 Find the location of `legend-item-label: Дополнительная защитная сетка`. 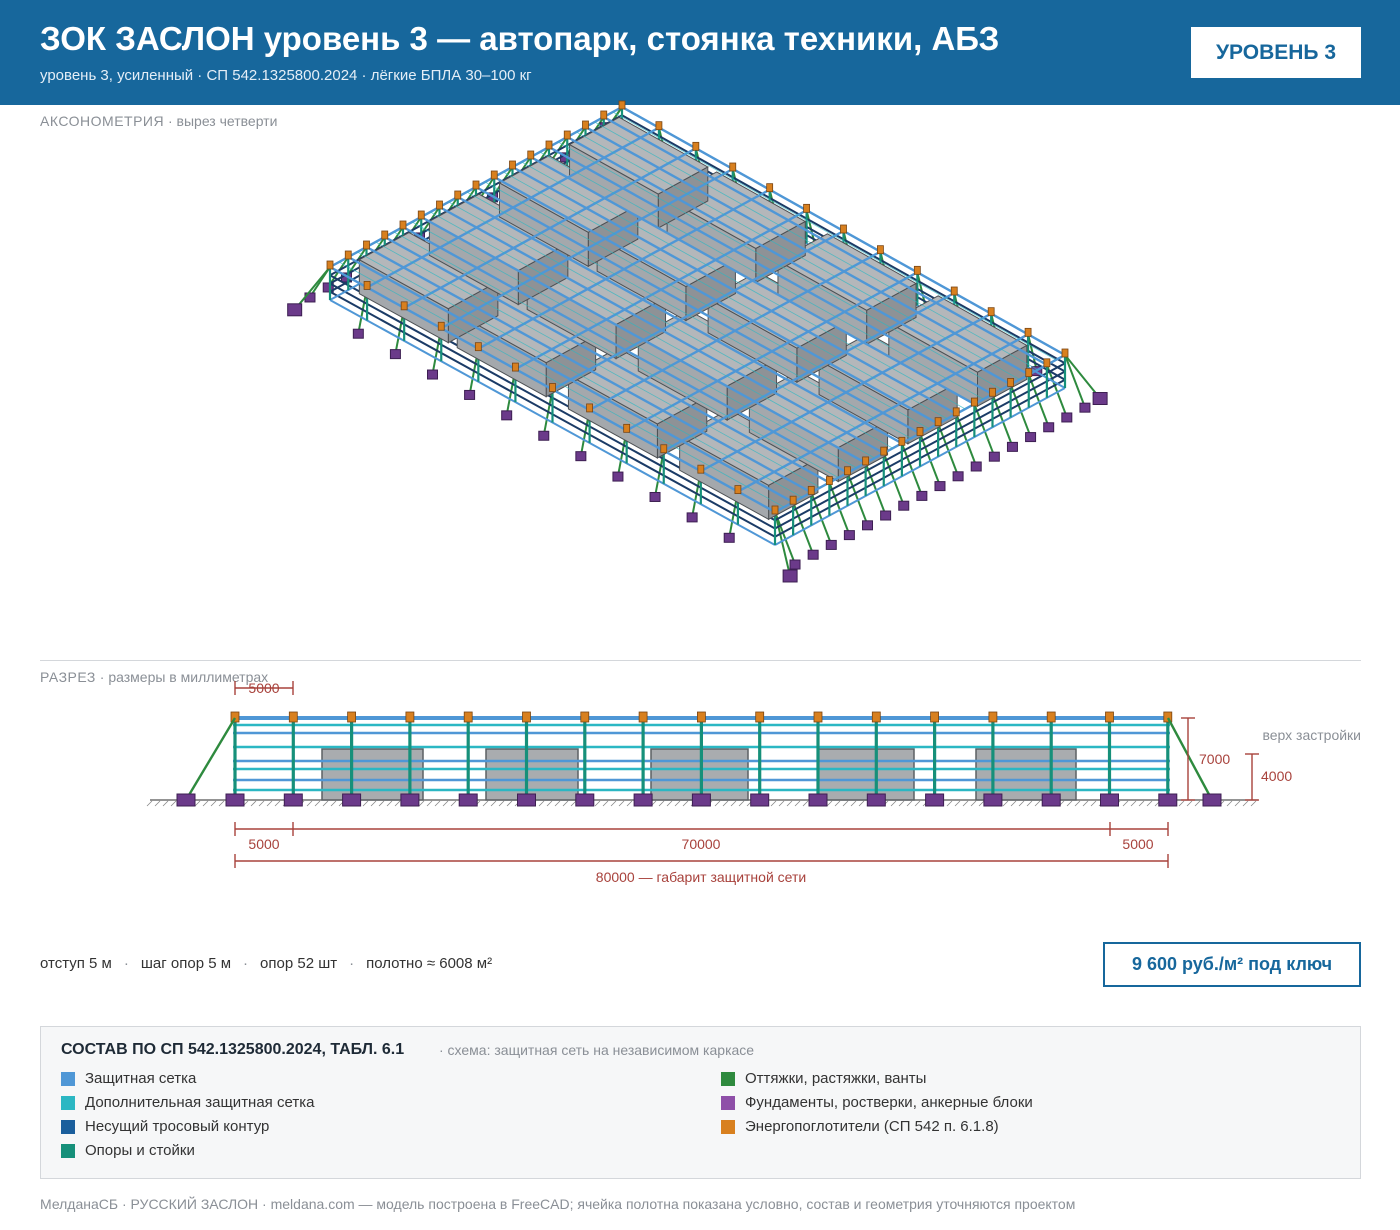

legend-item-label: Дополнительная защитная сетка is located at coordinates (200, 1102).